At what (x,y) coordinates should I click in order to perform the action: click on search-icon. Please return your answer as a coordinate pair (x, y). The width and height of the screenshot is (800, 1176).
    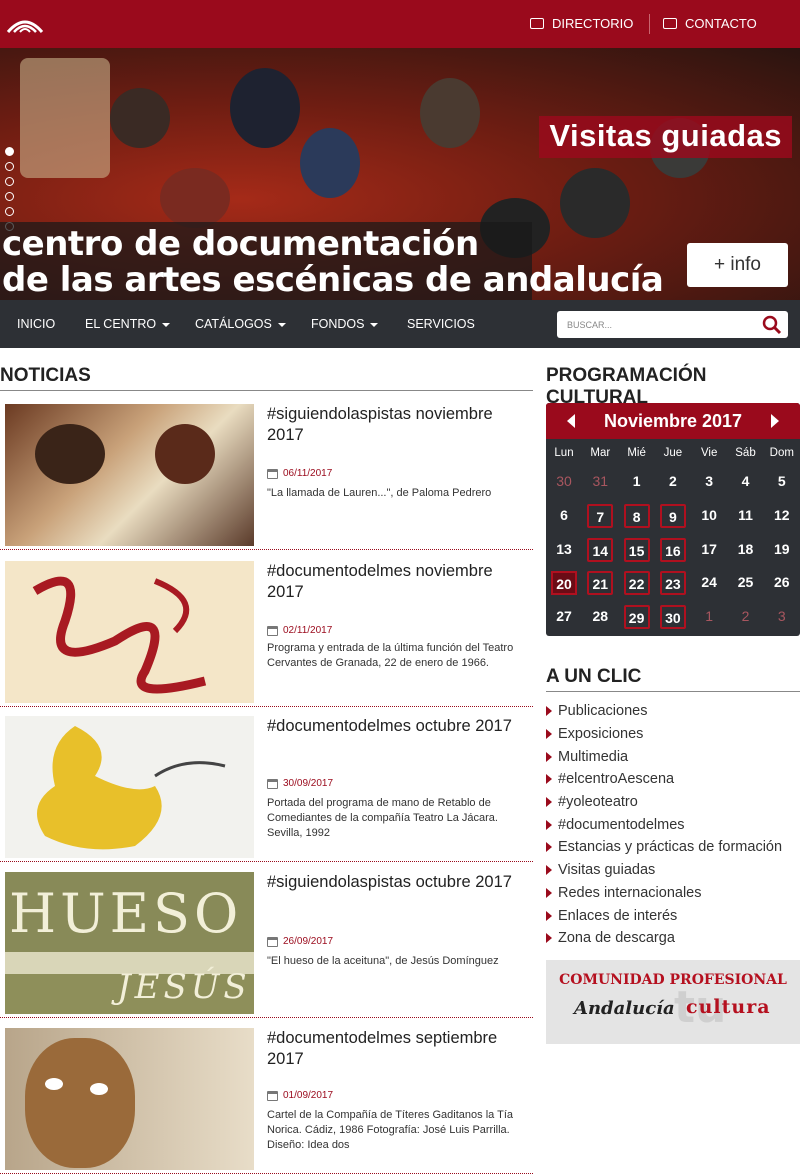
    Looking at the image, I should click on (772, 325).